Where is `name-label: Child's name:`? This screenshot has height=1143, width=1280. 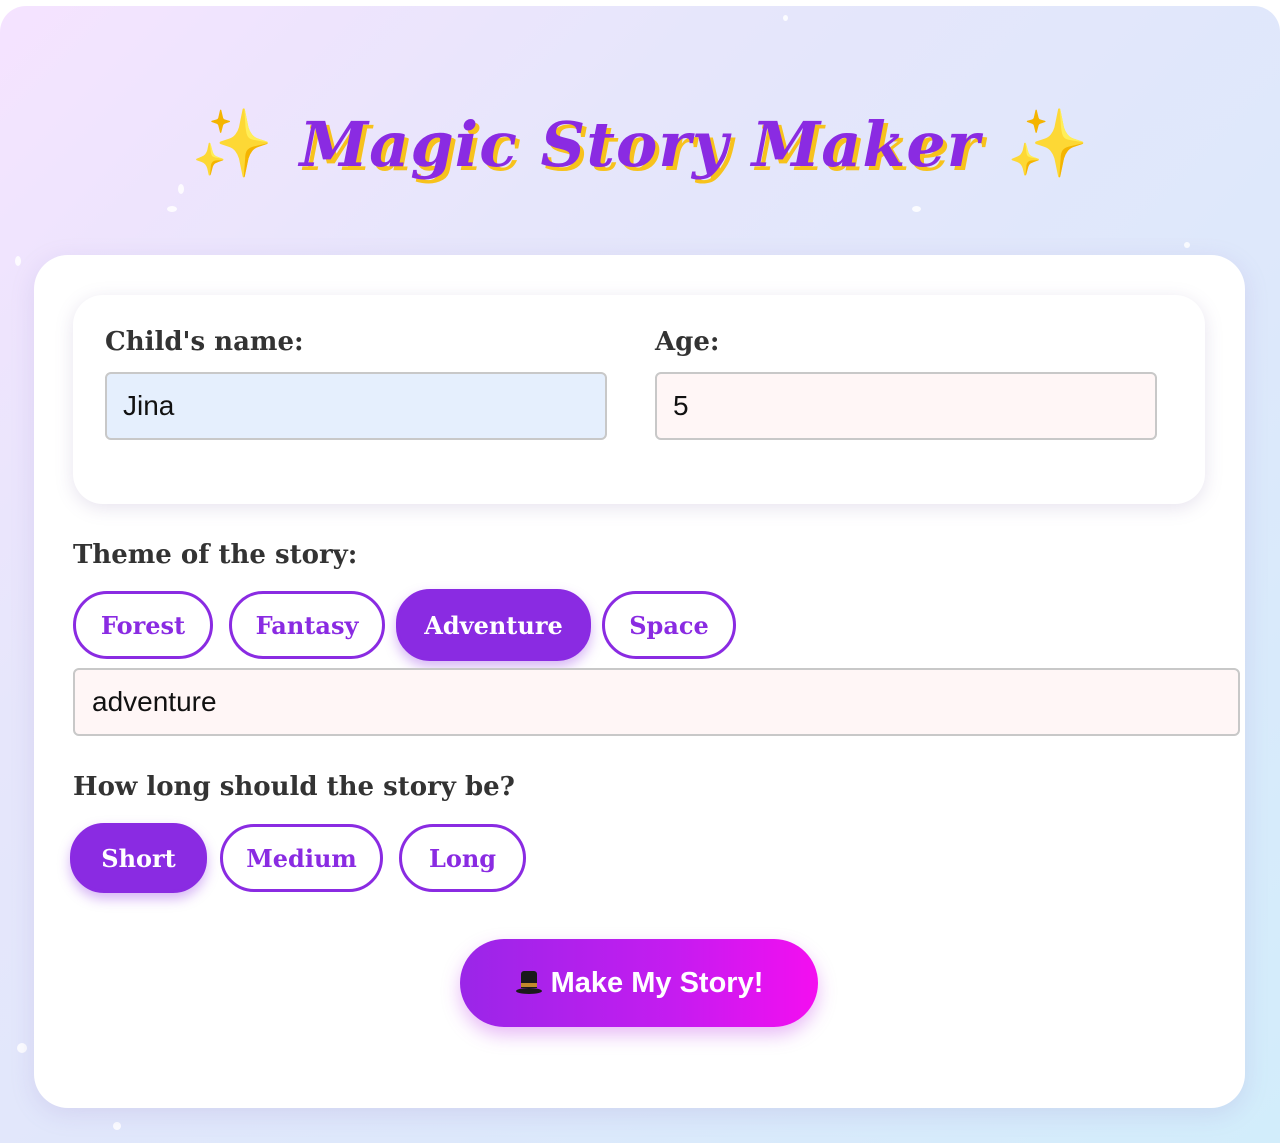
name-label: Child's name: is located at coordinates (204, 342).